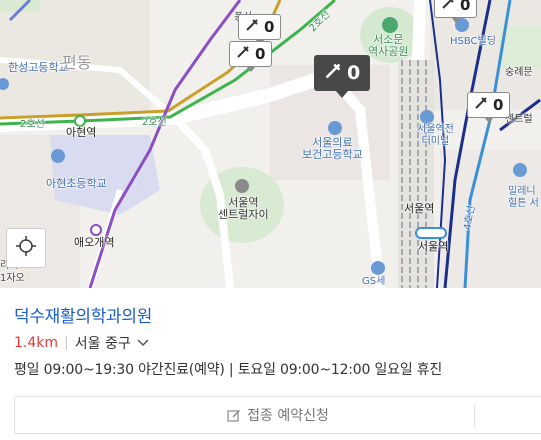 The image size is (541, 440). I want to click on map-label-district: 편동, so click(77, 62).